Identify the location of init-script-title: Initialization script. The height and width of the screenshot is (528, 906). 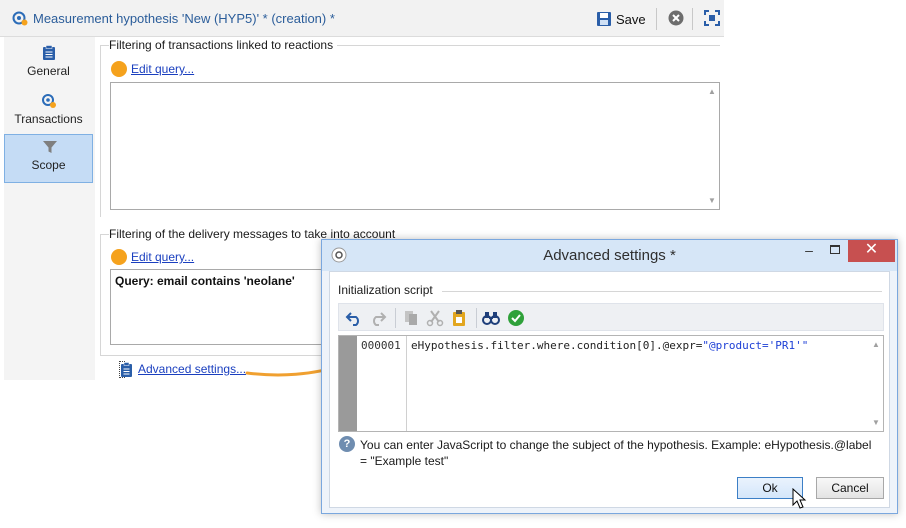
(385, 290).